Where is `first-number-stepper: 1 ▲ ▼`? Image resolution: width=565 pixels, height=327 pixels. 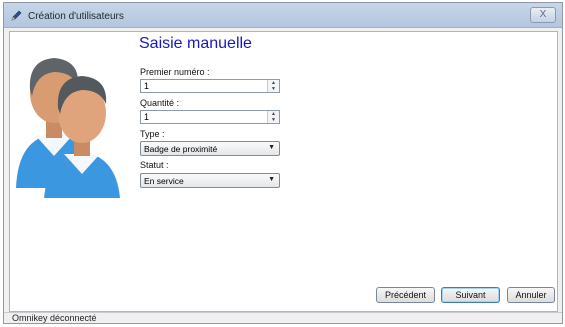 first-number-stepper: 1 ▲ ▼ is located at coordinates (210, 86).